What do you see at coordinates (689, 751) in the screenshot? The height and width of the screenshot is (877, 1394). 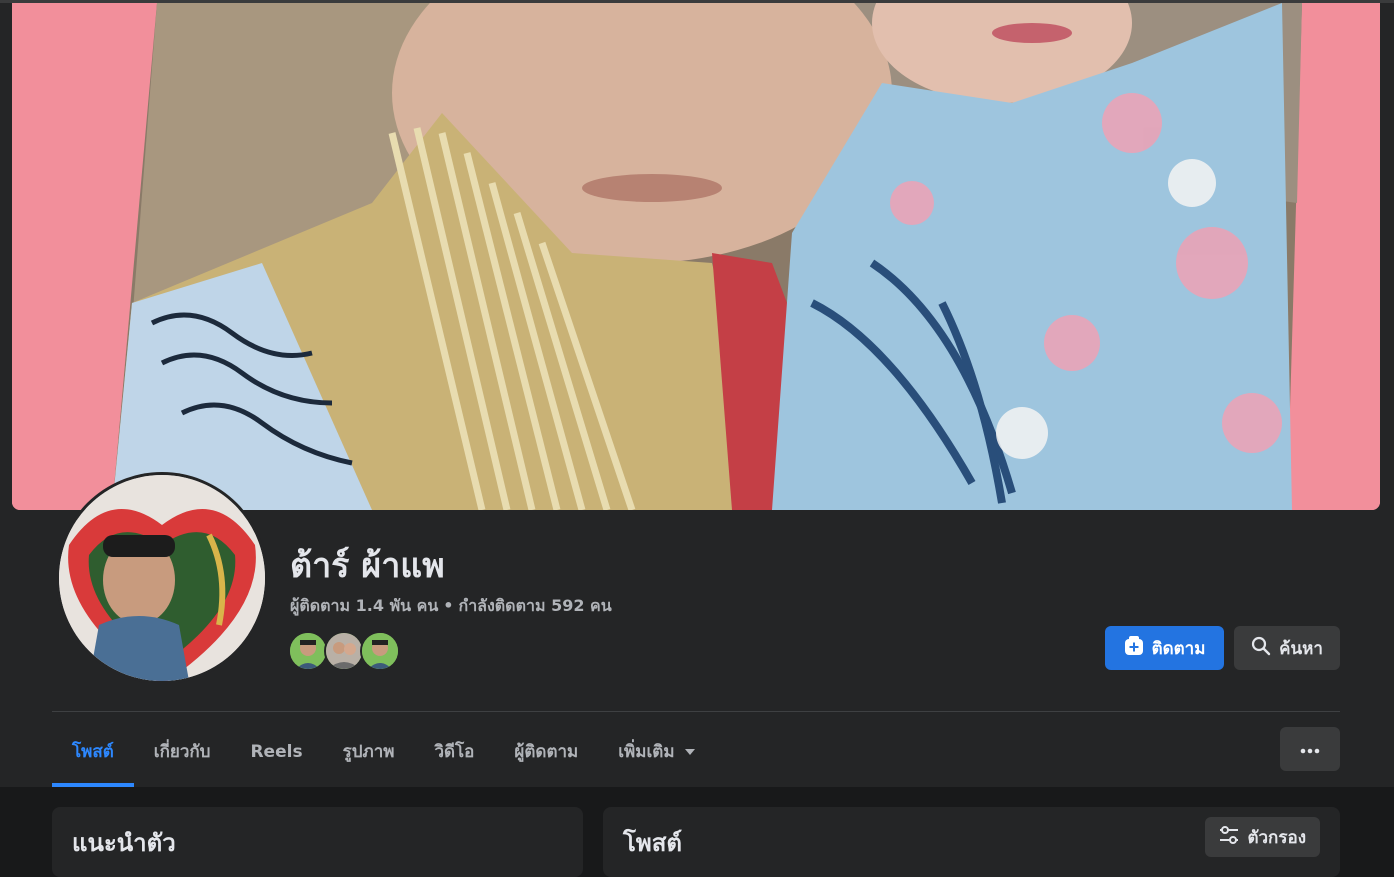 I see `caret-down-icon` at bounding box center [689, 751].